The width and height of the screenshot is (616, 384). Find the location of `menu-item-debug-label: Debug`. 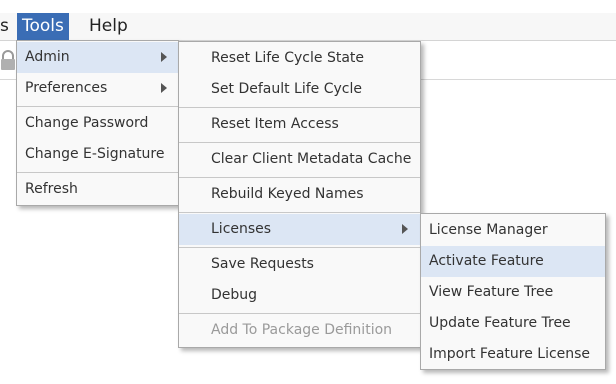

menu-item-debug-label: Debug is located at coordinates (234, 295).